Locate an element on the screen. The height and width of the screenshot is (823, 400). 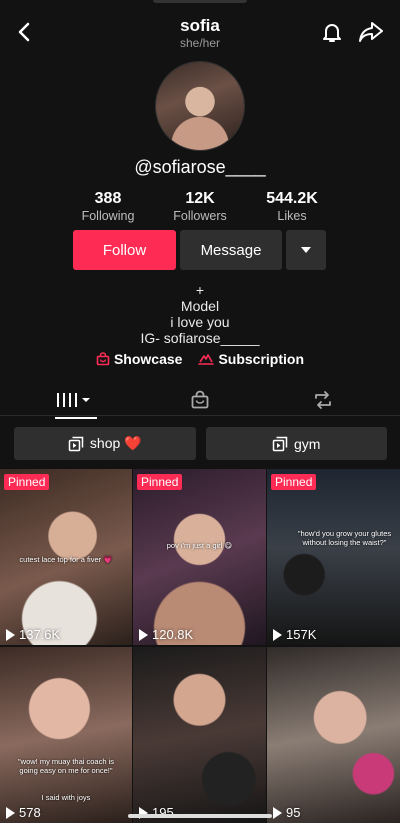
more-suggestions-button is located at coordinates (306, 250).